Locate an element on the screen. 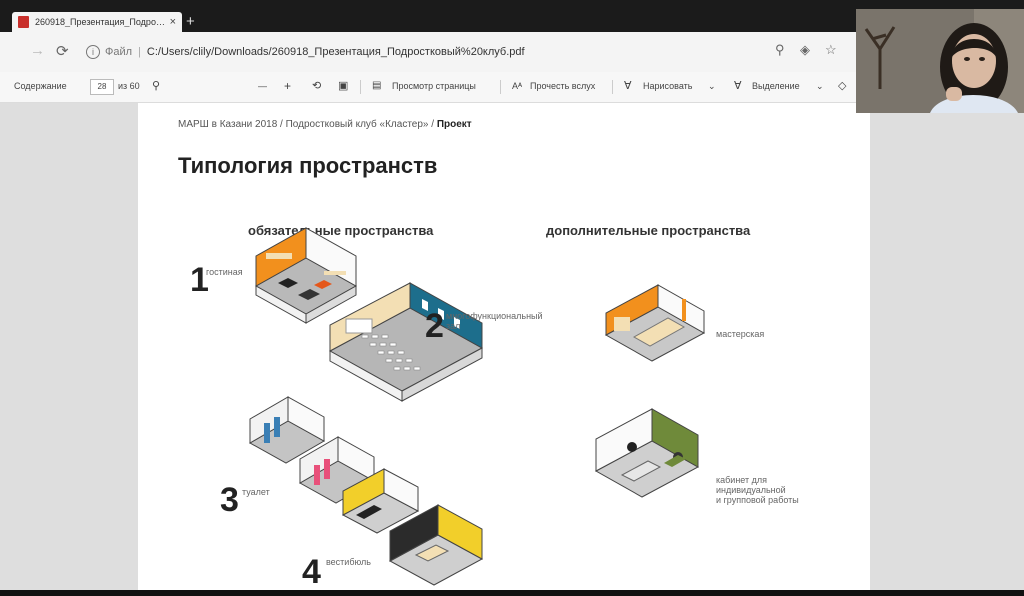  webcam-overlay is located at coordinates (940, 61).